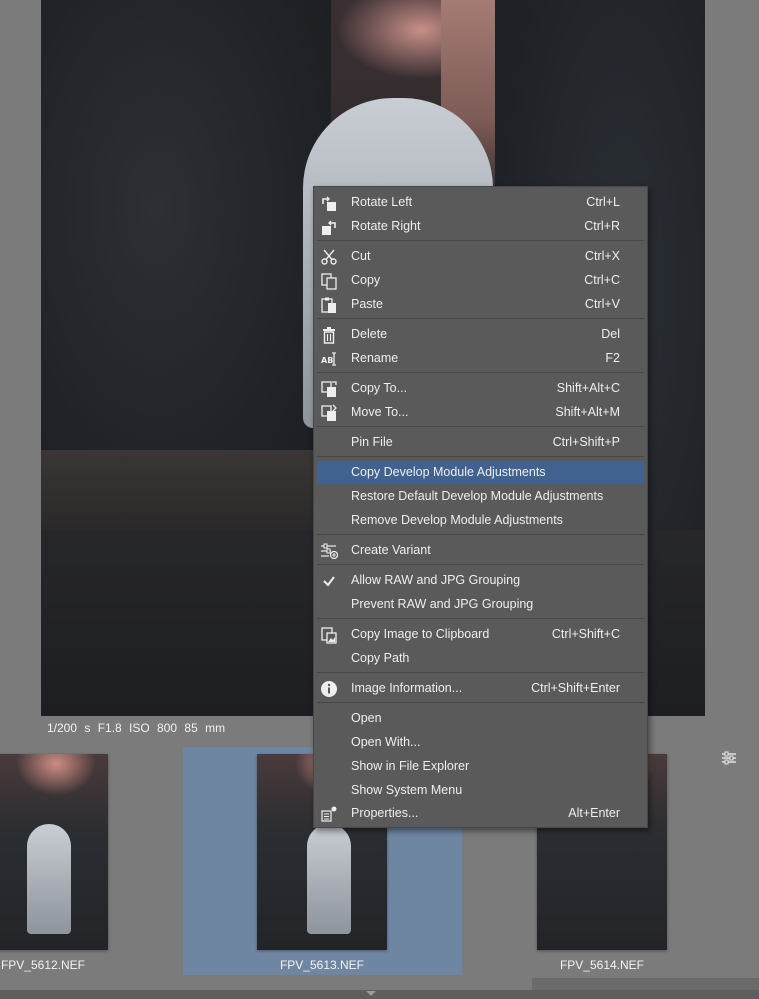  I want to click on menu-item-shortcut: Alt+Enter, so click(594, 813).